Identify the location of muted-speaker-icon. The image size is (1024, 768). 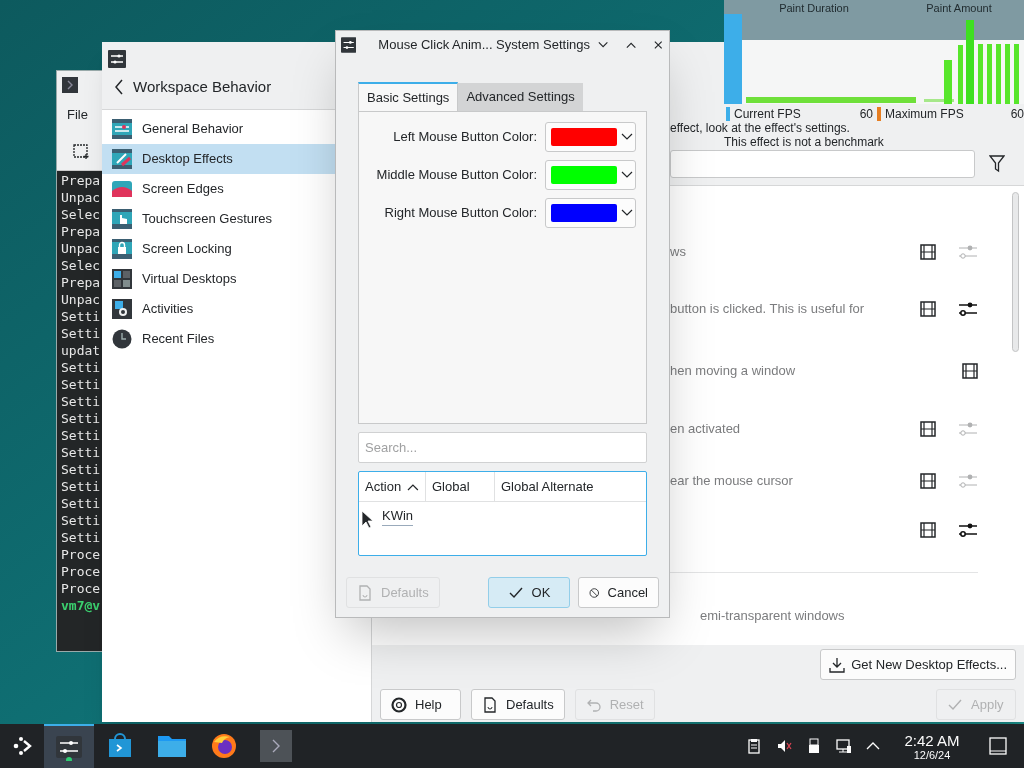
(784, 746).